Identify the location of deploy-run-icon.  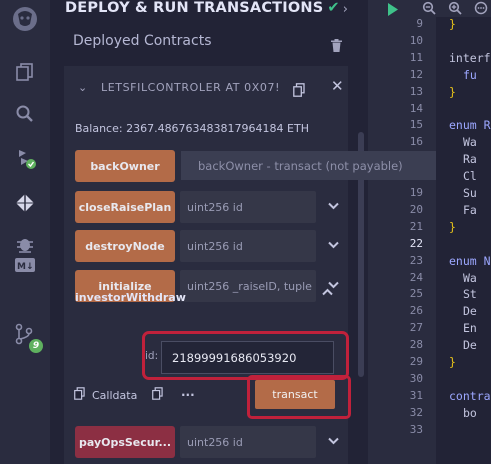
(25, 203).